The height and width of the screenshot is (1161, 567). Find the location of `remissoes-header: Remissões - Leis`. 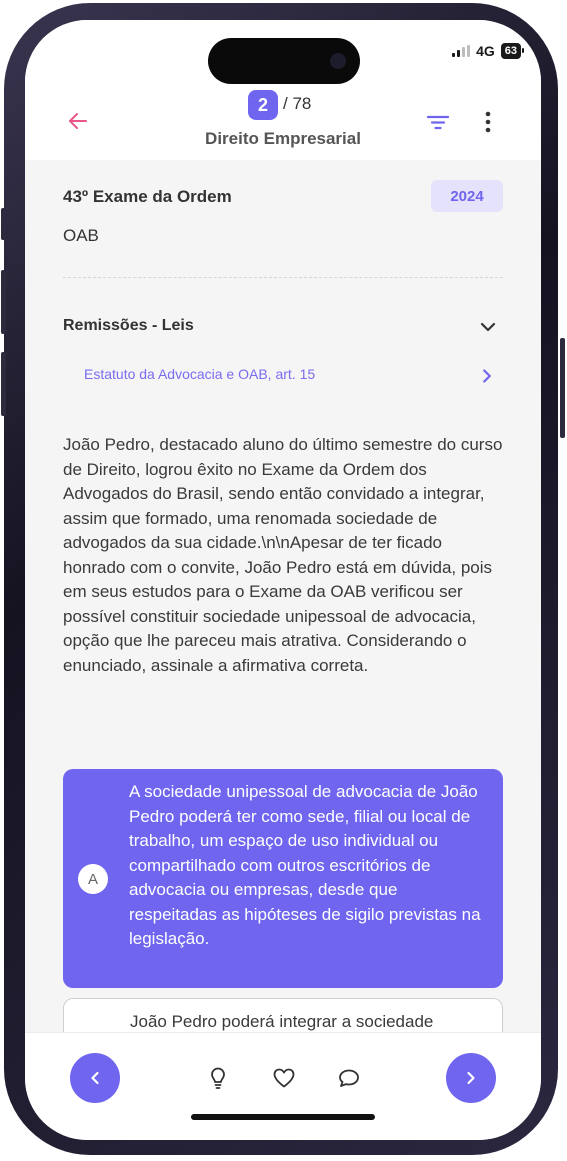

remissoes-header: Remissões - Leis is located at coordinates (128, 326).